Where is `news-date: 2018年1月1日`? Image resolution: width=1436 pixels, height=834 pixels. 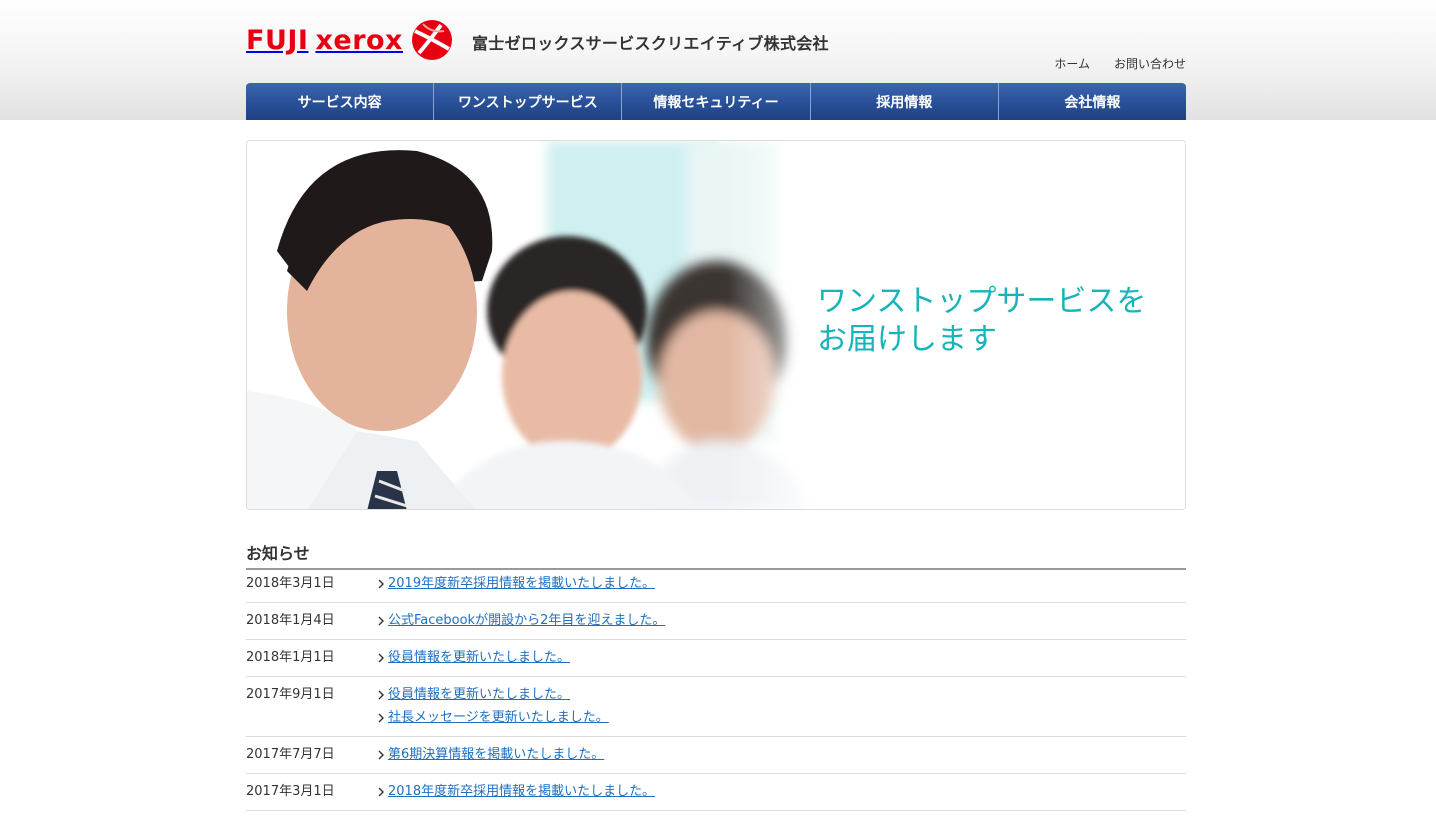
news-date: 2018年1月1日 is located at coordinates (290, 657).